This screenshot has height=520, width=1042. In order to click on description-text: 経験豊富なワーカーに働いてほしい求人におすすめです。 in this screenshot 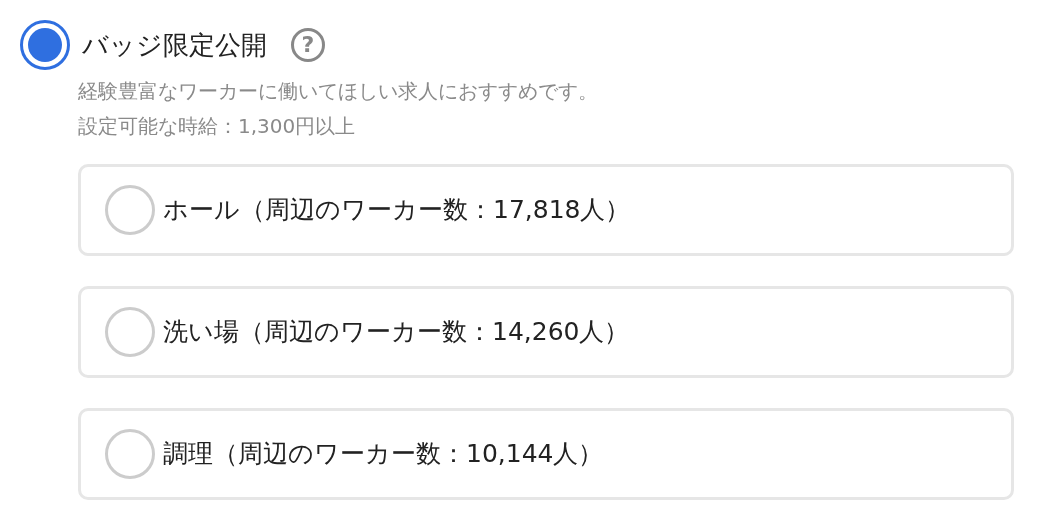, I will do `click(338, 91)`.